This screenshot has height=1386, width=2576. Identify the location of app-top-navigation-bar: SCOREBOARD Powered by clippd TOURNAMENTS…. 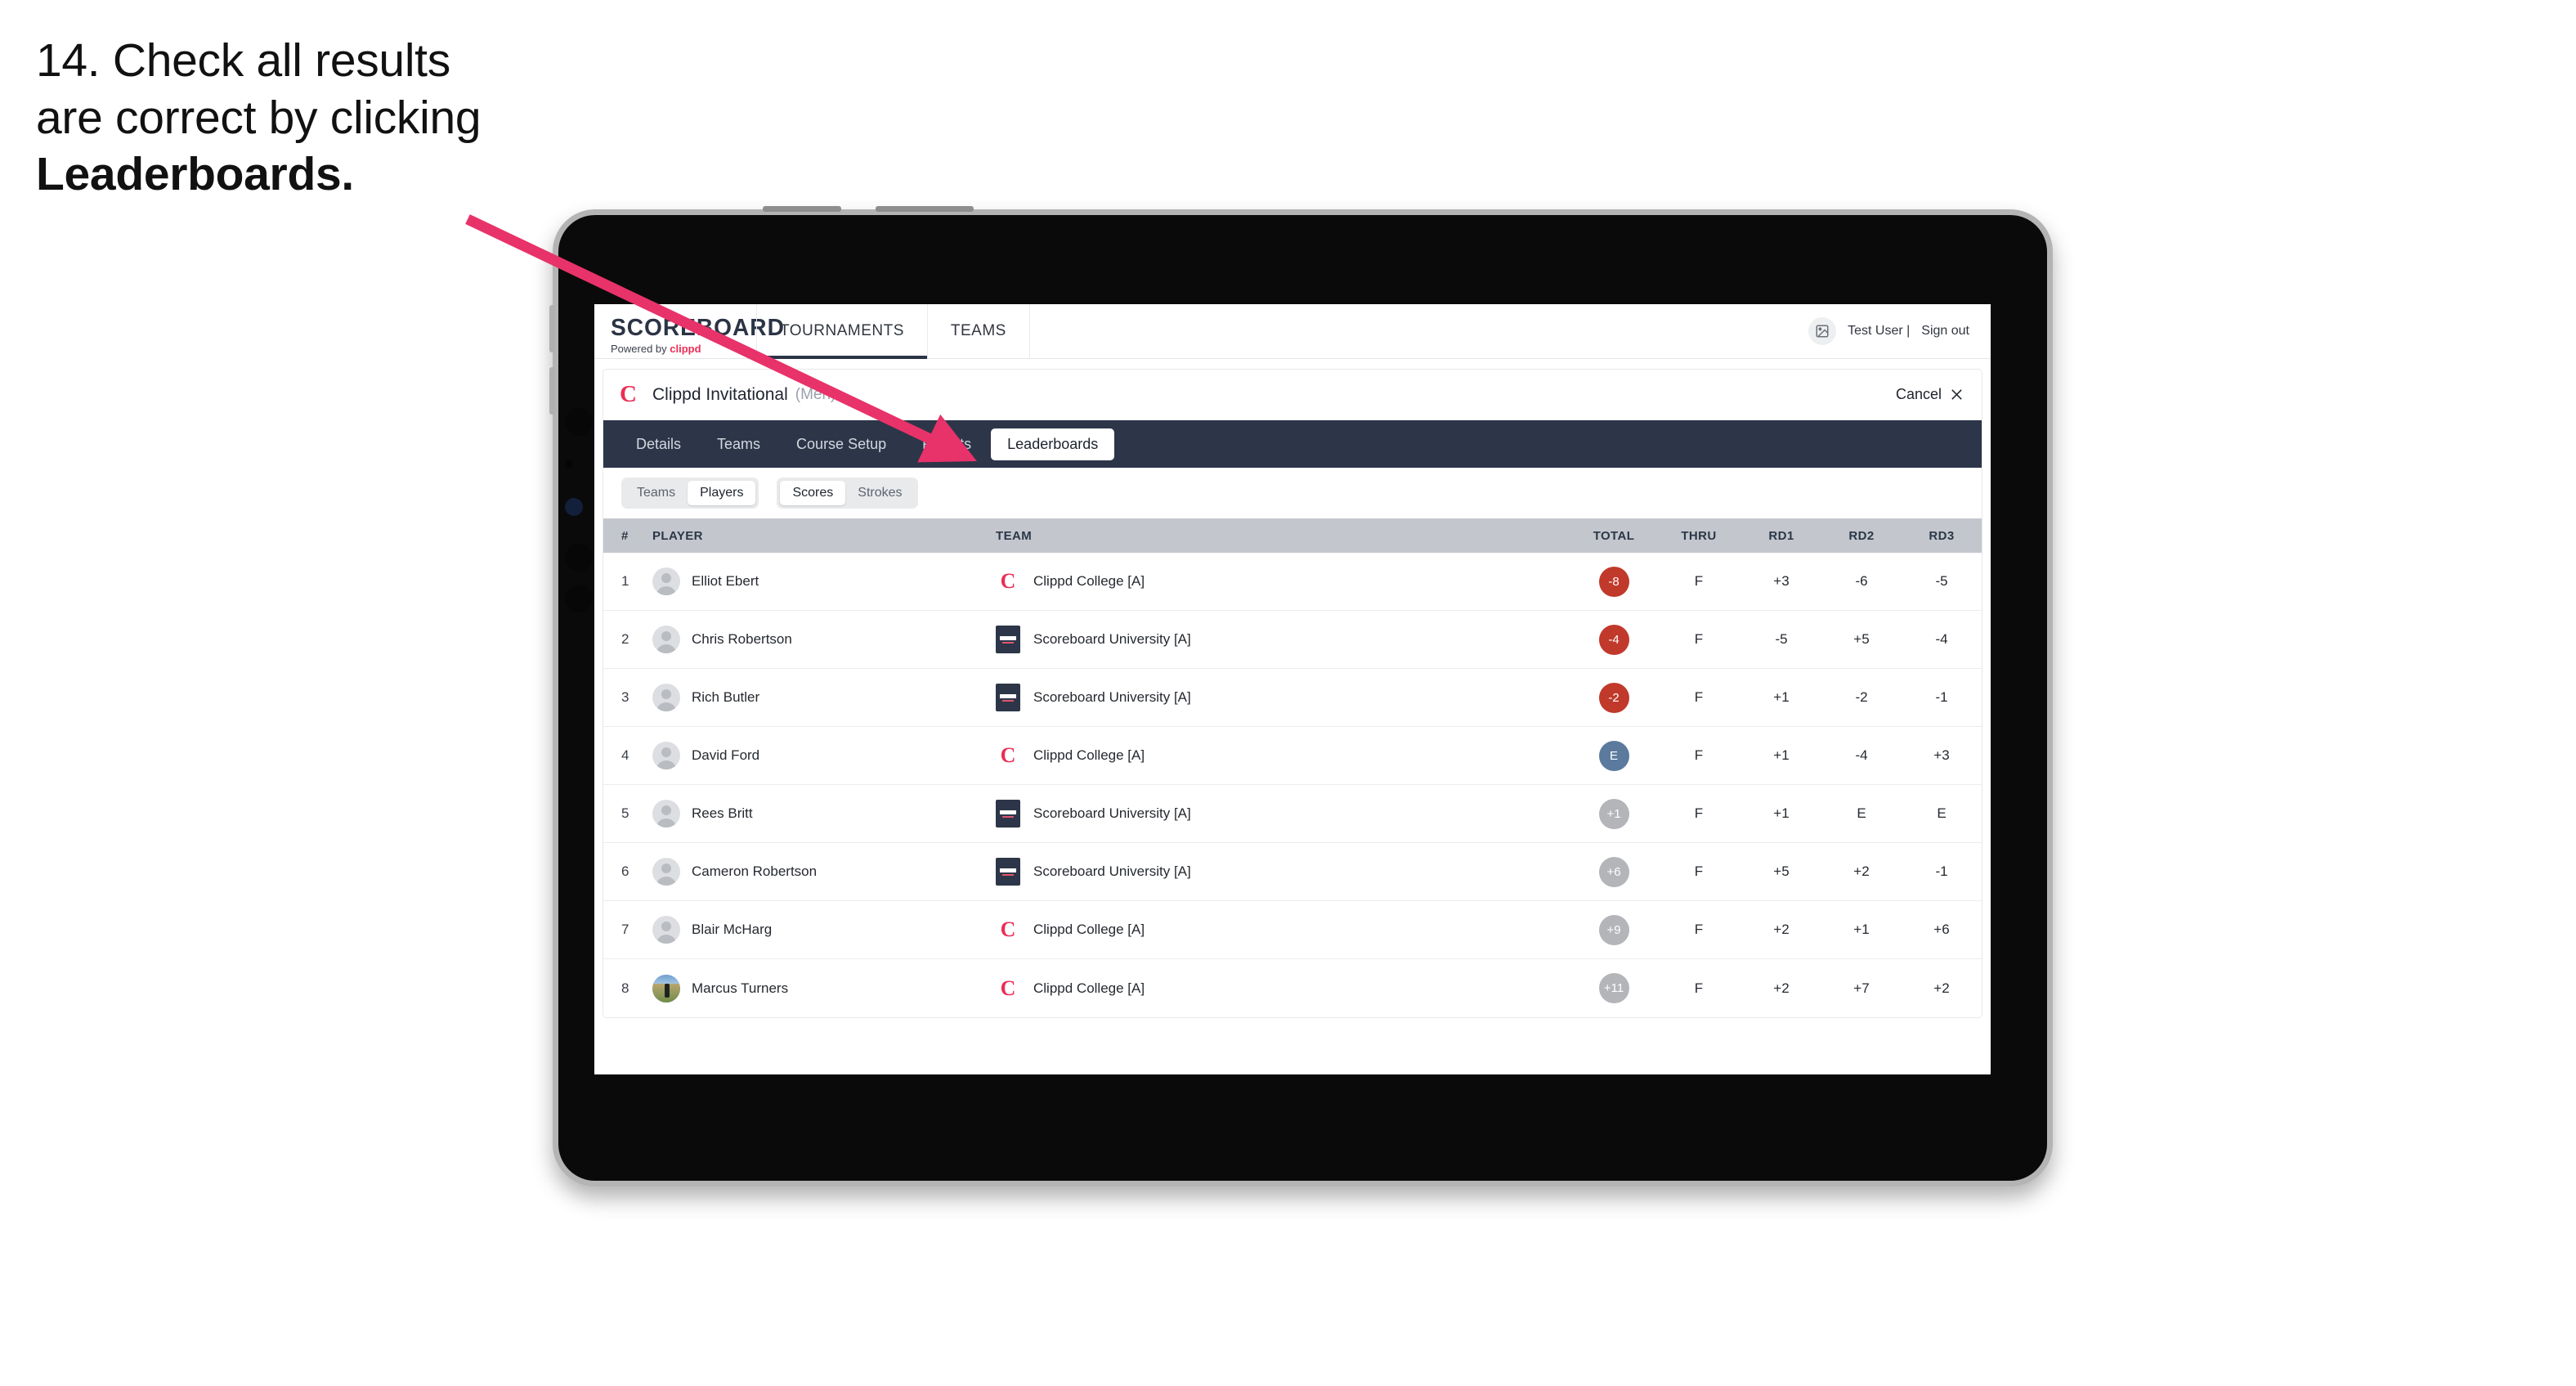
(1293, 331).